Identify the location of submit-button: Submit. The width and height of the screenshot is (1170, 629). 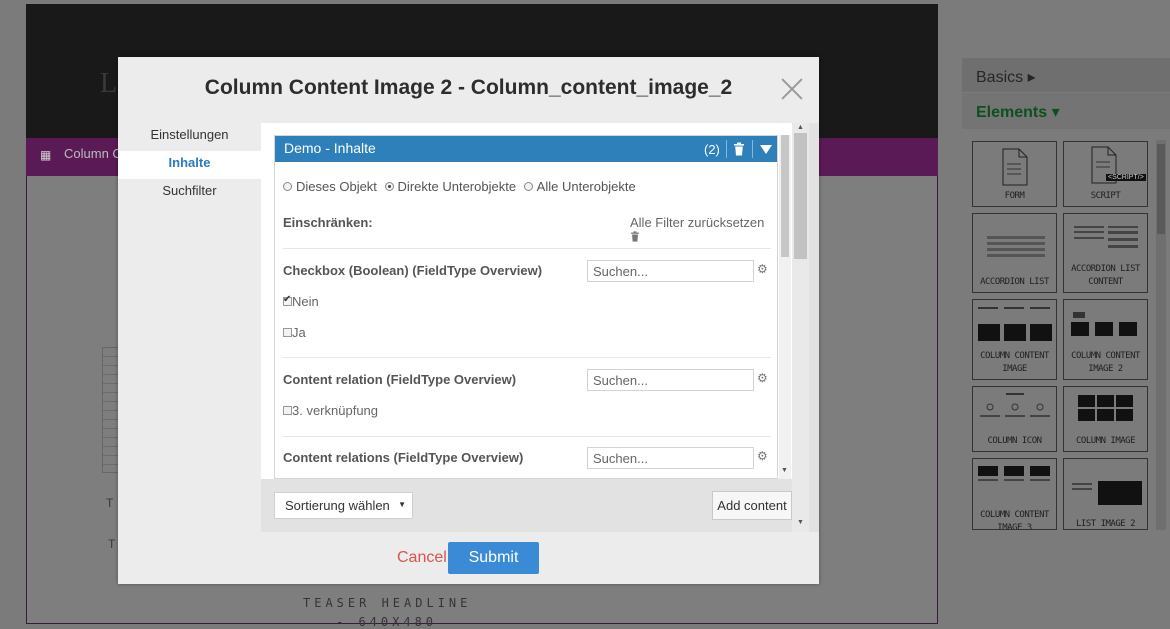
(493, 558).